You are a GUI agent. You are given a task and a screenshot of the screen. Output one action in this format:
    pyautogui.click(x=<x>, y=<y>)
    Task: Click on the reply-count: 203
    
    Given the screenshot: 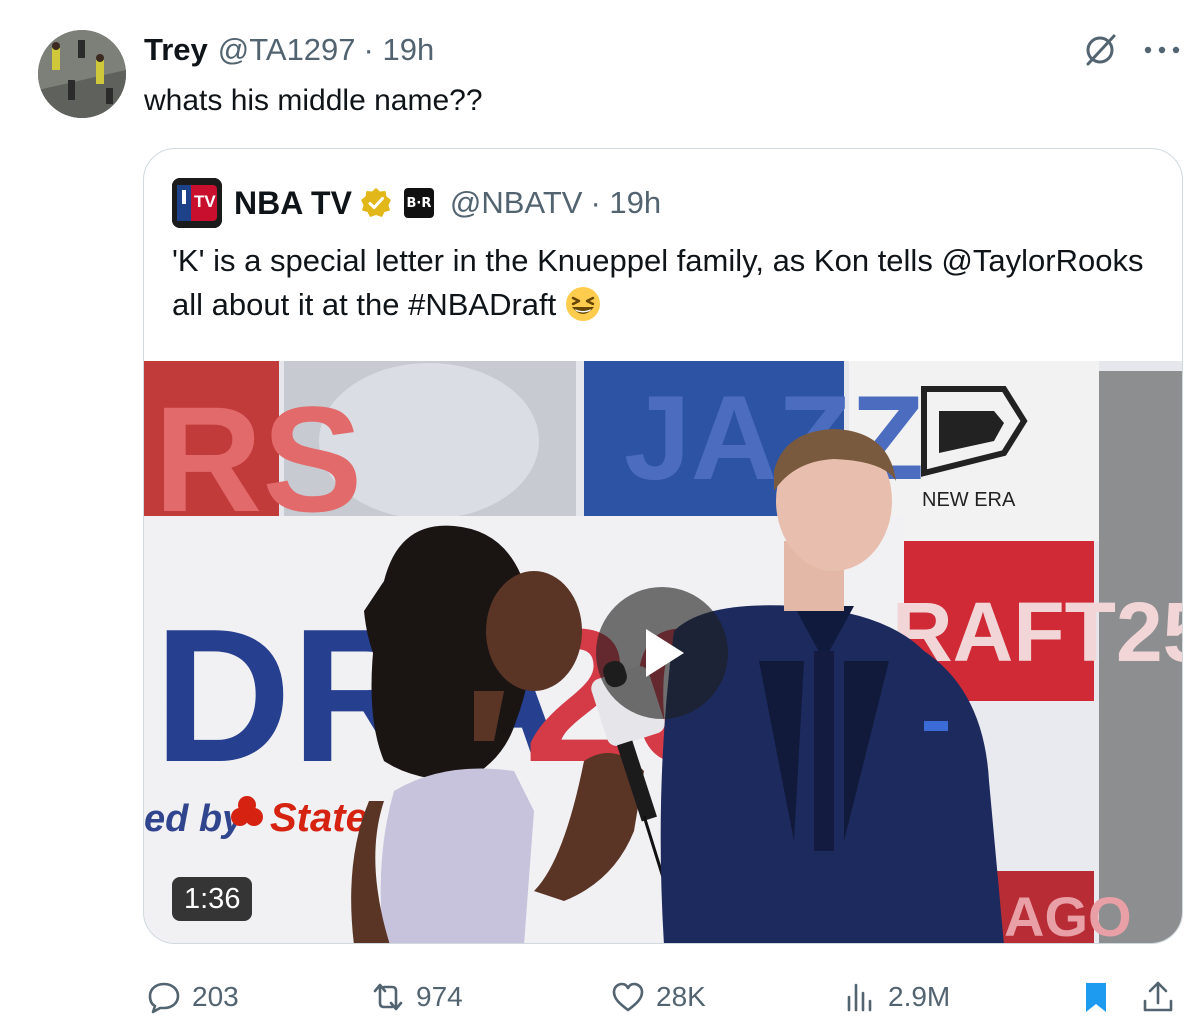 What is the action you would take?
    pyautogui.click(x=215, y=996)
    